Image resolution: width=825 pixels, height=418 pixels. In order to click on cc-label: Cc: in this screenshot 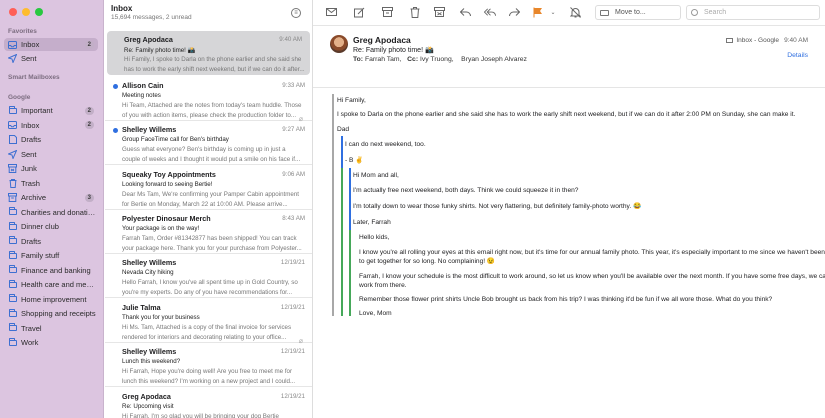, I will do `click(413, 59)`.